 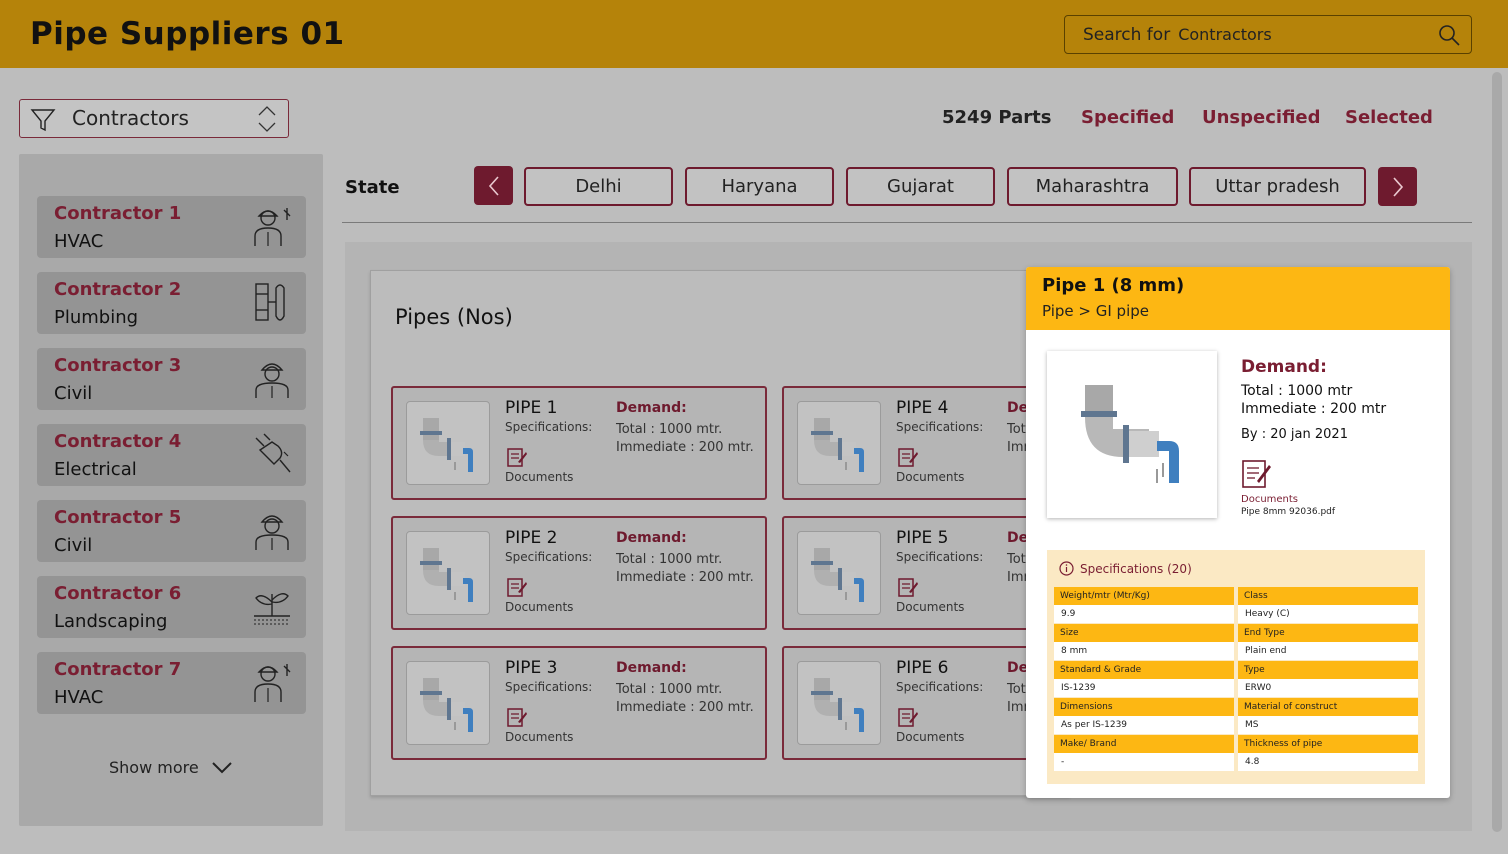 What do you see at coordinates (171, 531) in the screenshot?
I see `contractor-item: Contractor 5 Civil` at bounding box center [171, 531].